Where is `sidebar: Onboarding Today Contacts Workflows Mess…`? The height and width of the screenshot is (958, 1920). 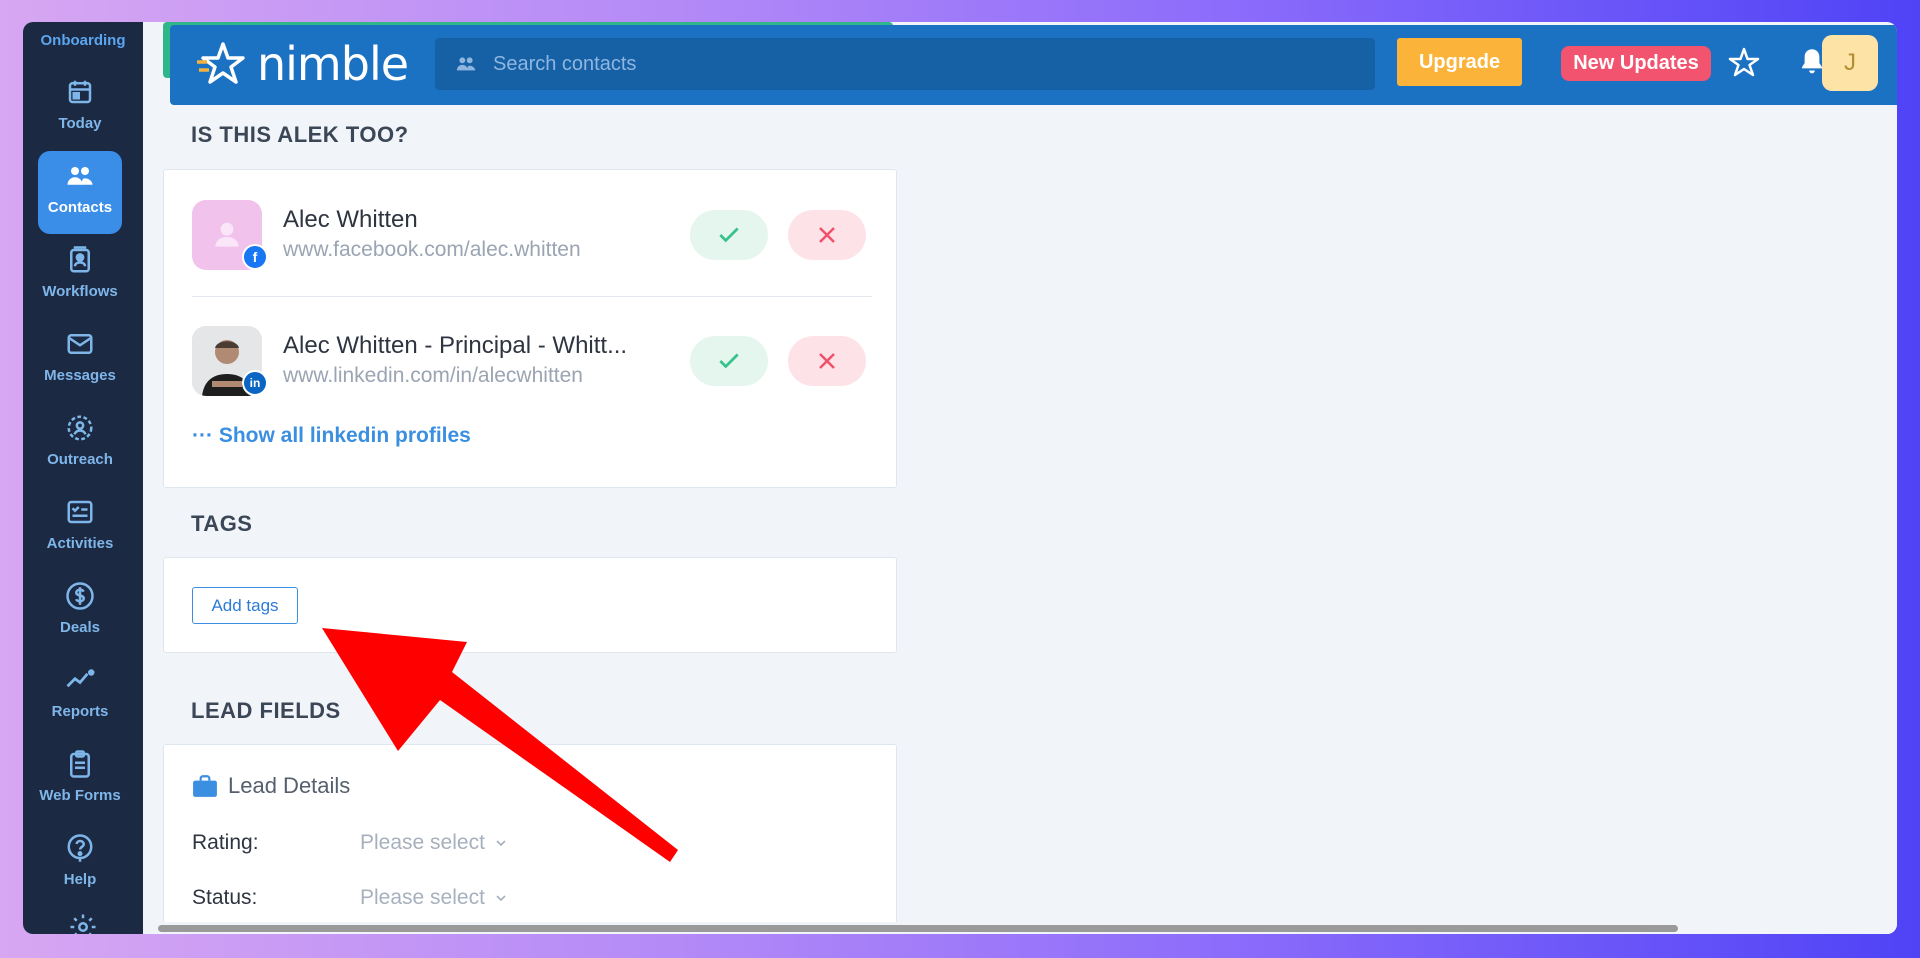
sidebar: Onboarding Today Contacts Workflows Mess… is located at coordinates (83, 478).